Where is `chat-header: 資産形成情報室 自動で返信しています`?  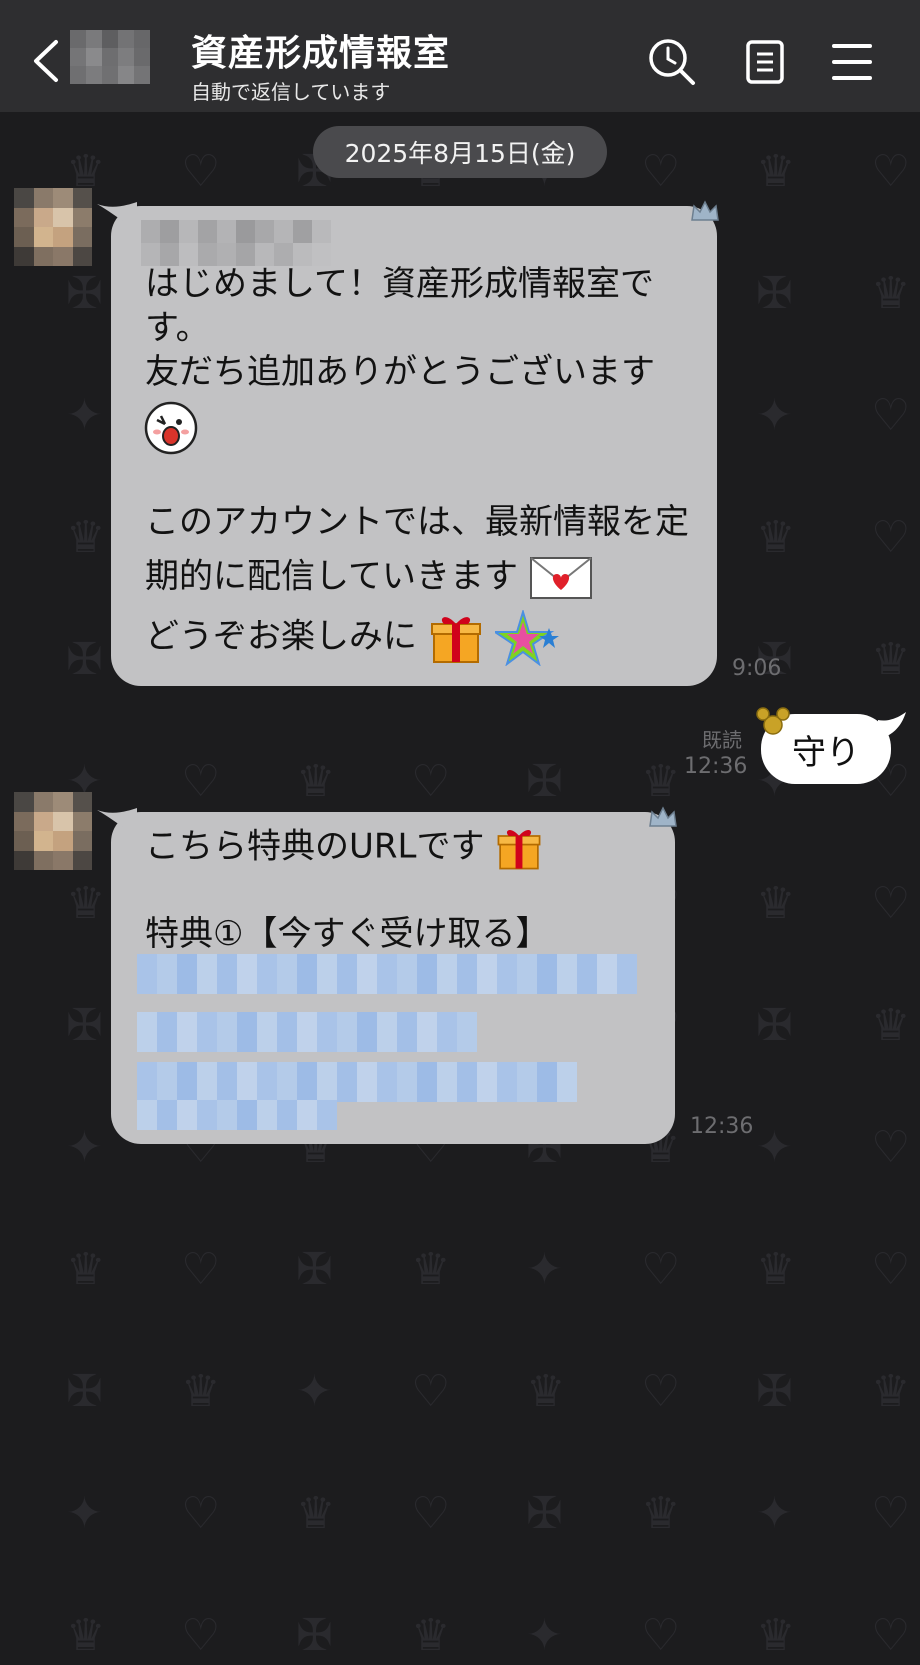
chat-header: 資産形成情報室 自動で返信しています is located at coordinates (460, 56).